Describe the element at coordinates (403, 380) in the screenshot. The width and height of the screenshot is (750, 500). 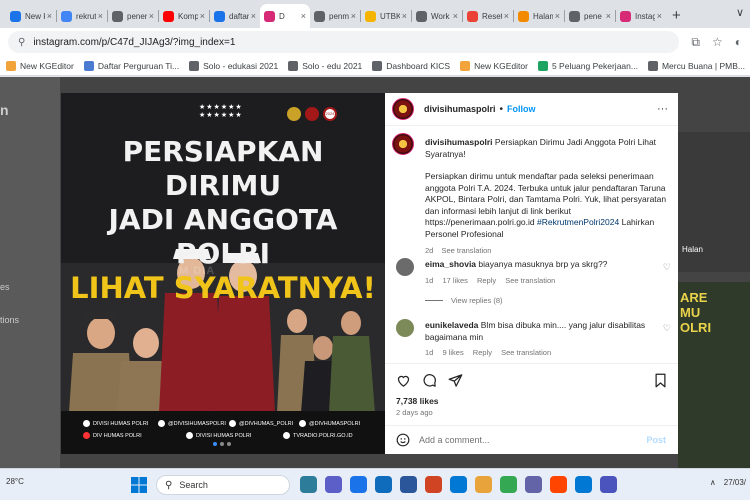
I see `heart-icon` at that location.